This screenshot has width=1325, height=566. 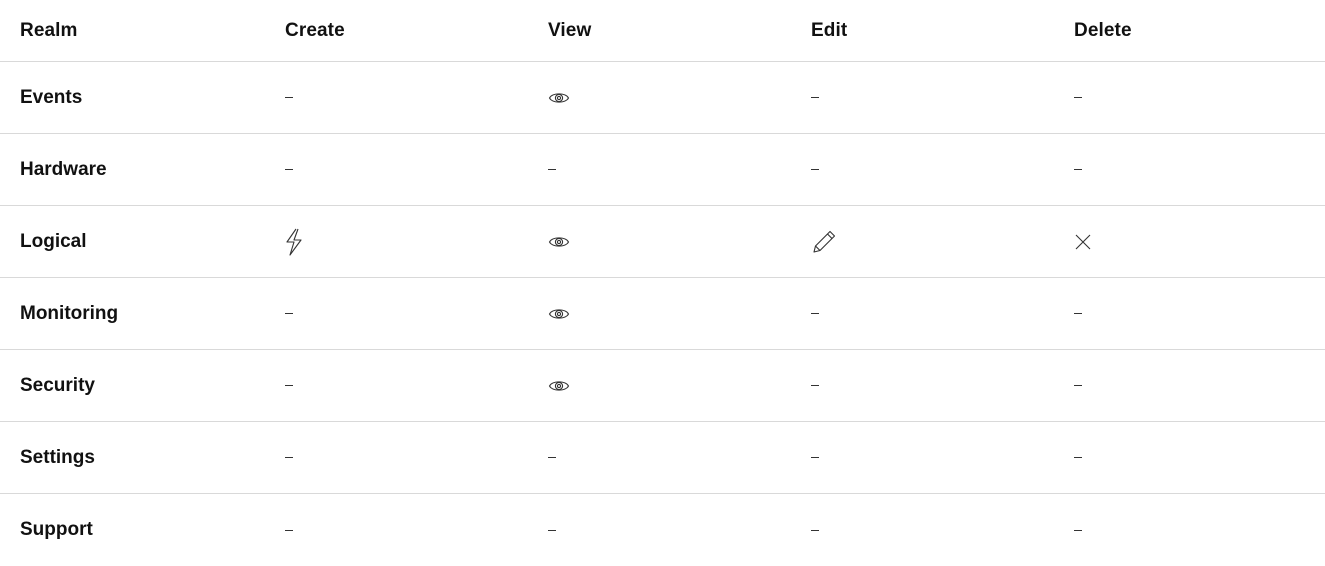 What do you see at coordinates (57, 385) in the screenshot?
I see `realm-name: Security` at bounding box center [57, 385].